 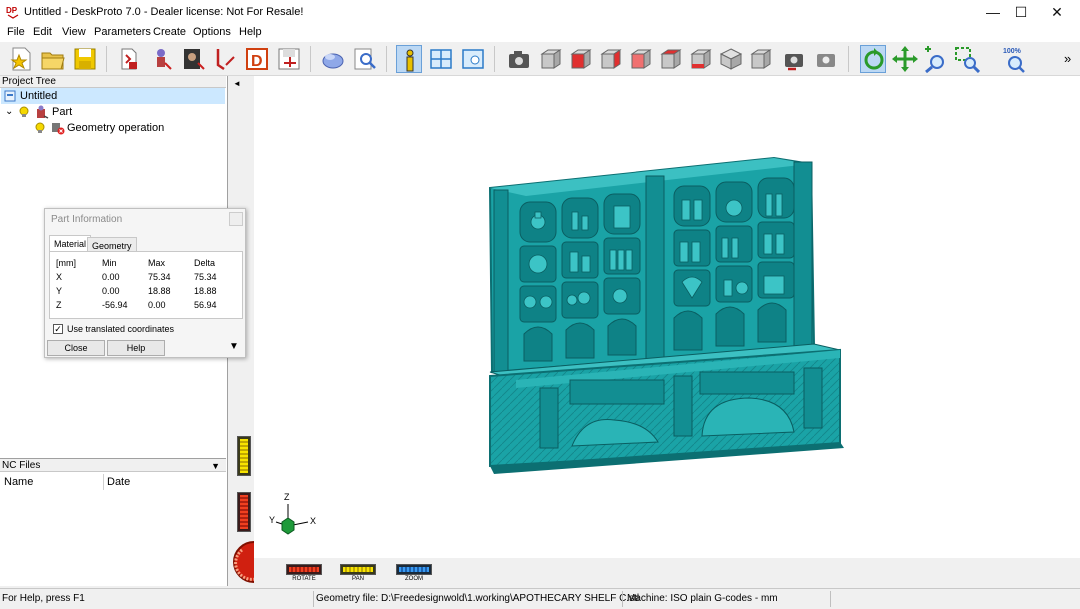 I want to click on view-front-icon, so click(x=551, y=59).